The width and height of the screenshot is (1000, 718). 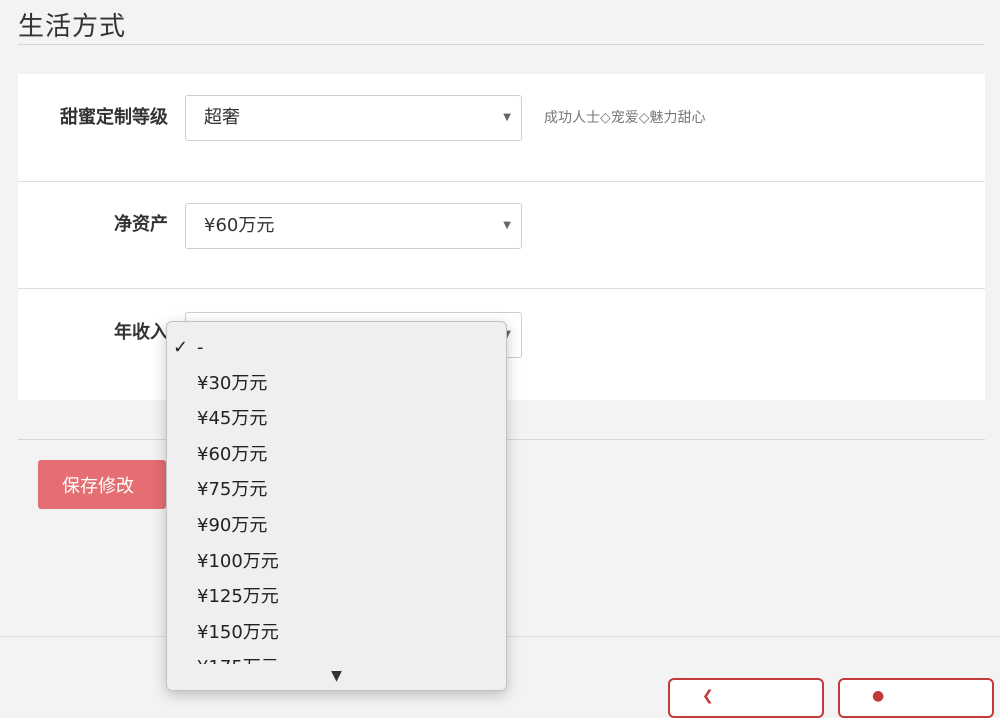 I want to click on dropdown-option: ¥60万元, so click(x=336, y=455).